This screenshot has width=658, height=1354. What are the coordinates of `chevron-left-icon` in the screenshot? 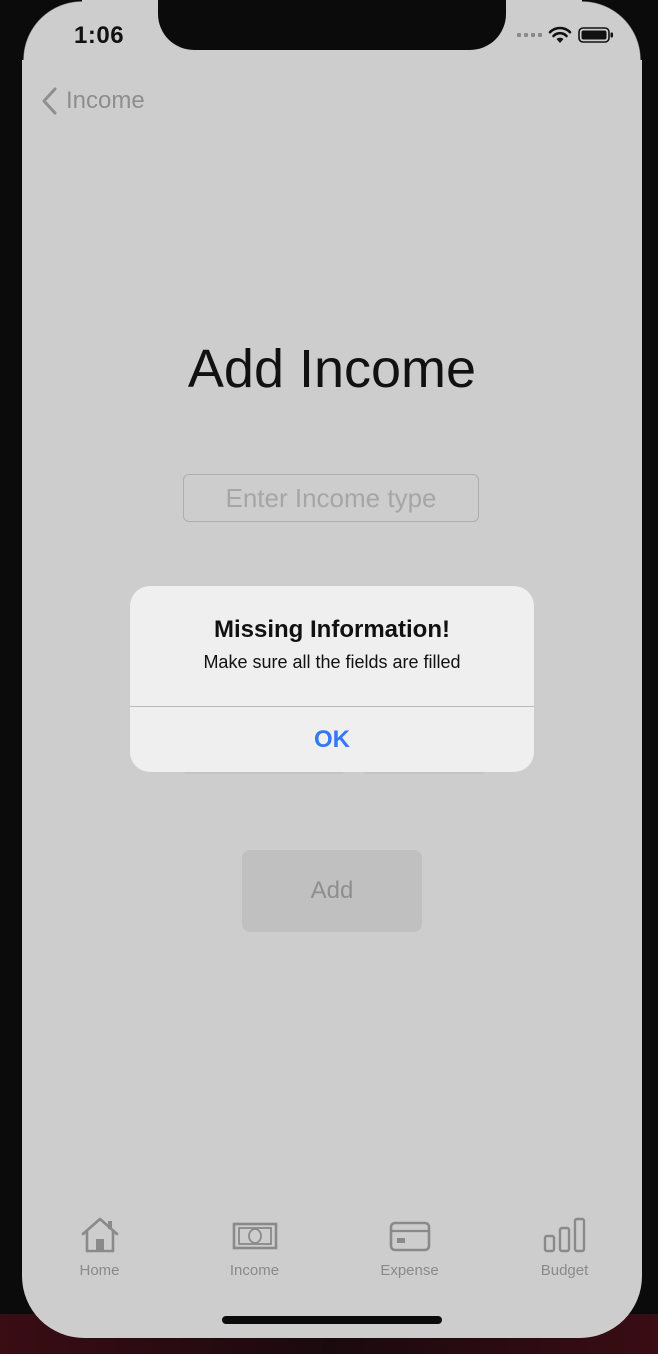 It's located at (49, 101).